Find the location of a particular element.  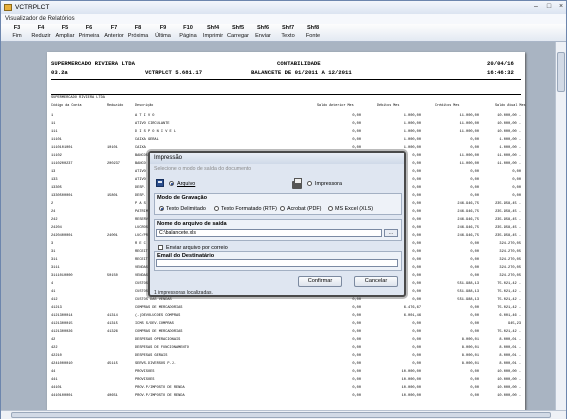

table-cell: 24001 is located at coordinates (112, 236).